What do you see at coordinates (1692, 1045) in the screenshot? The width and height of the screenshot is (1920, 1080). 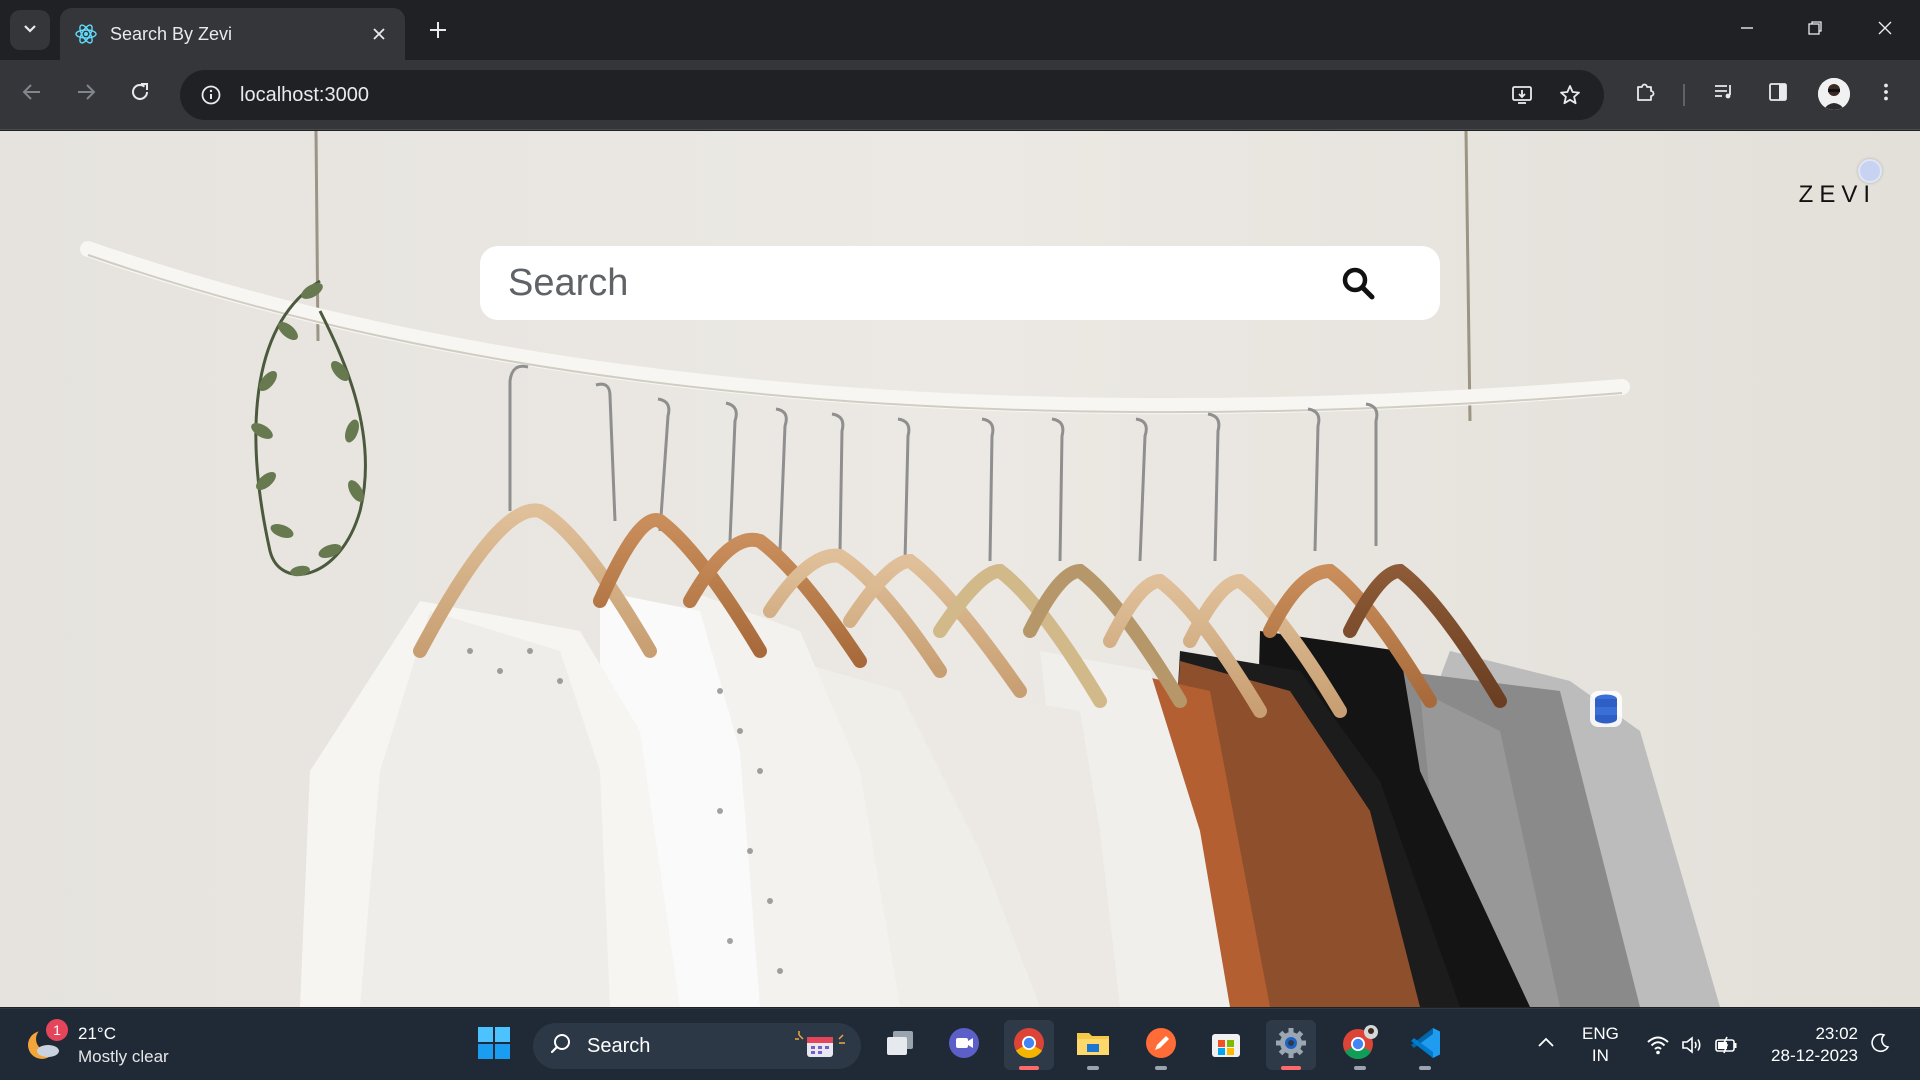 I see `volume-icon` at bounding box center [1692, 1045].